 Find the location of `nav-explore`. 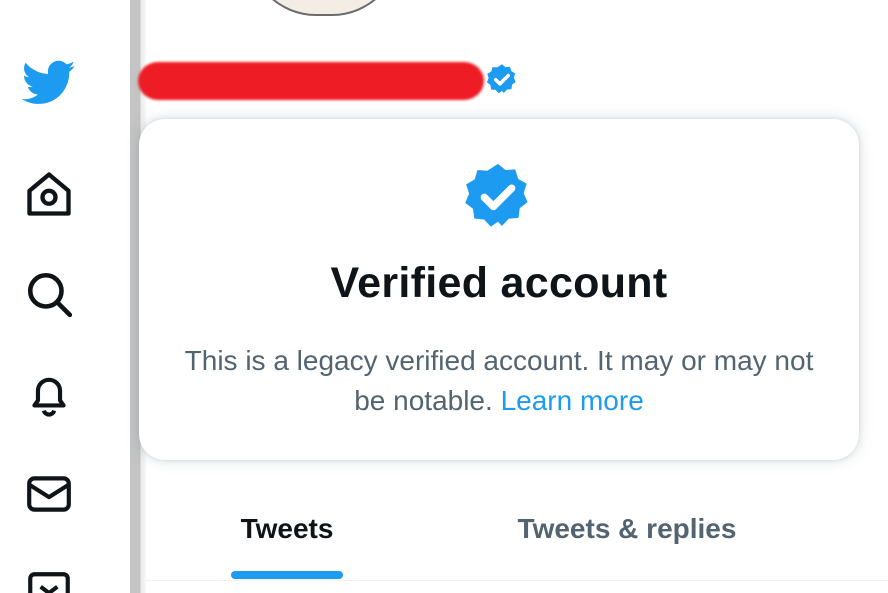

nav-explore is located at coordinates (49, 294).